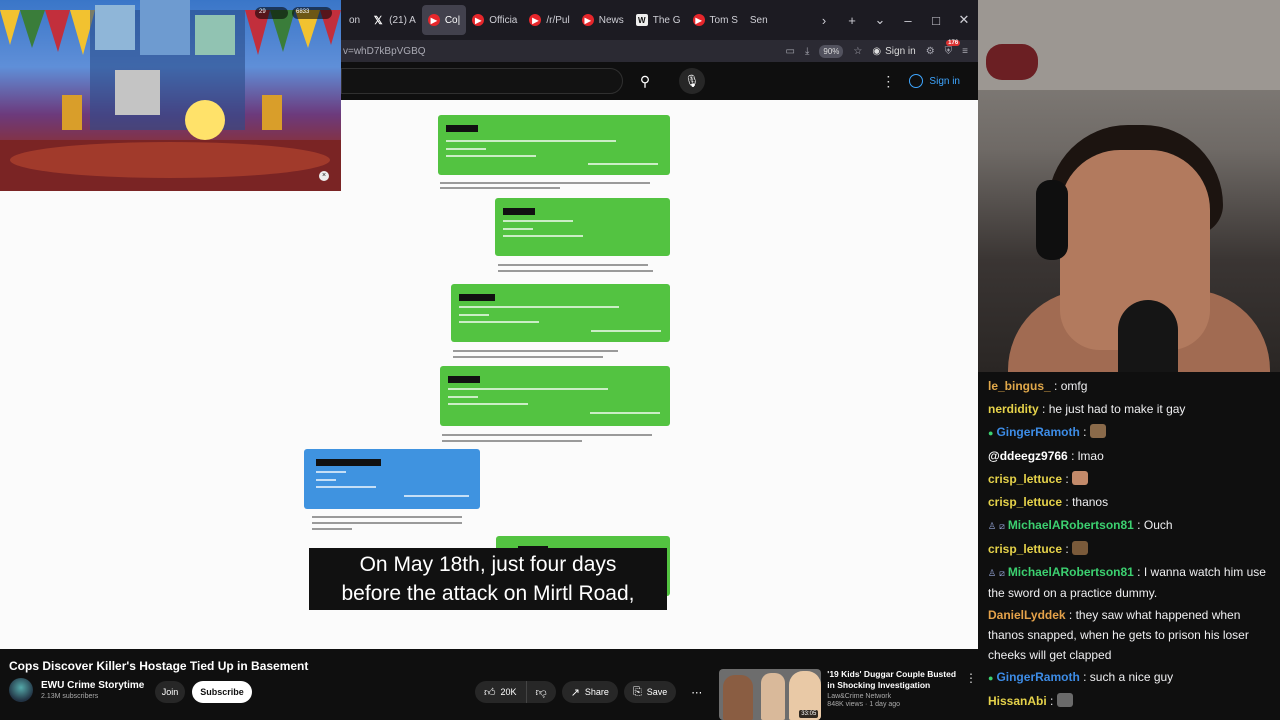  I want to click on recommended-thumbnail: 33:05, so click(770, 694).